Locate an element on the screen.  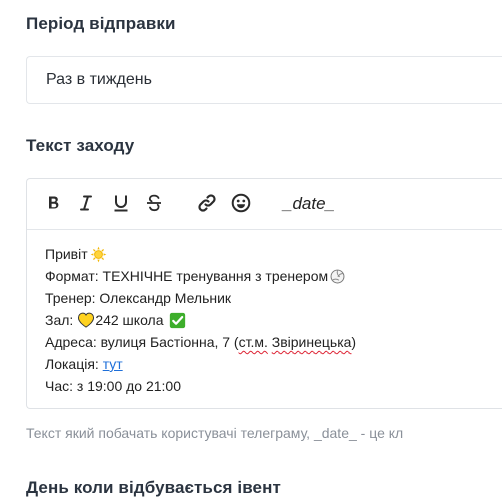
underline-icon is located at coordinates (121, 203).